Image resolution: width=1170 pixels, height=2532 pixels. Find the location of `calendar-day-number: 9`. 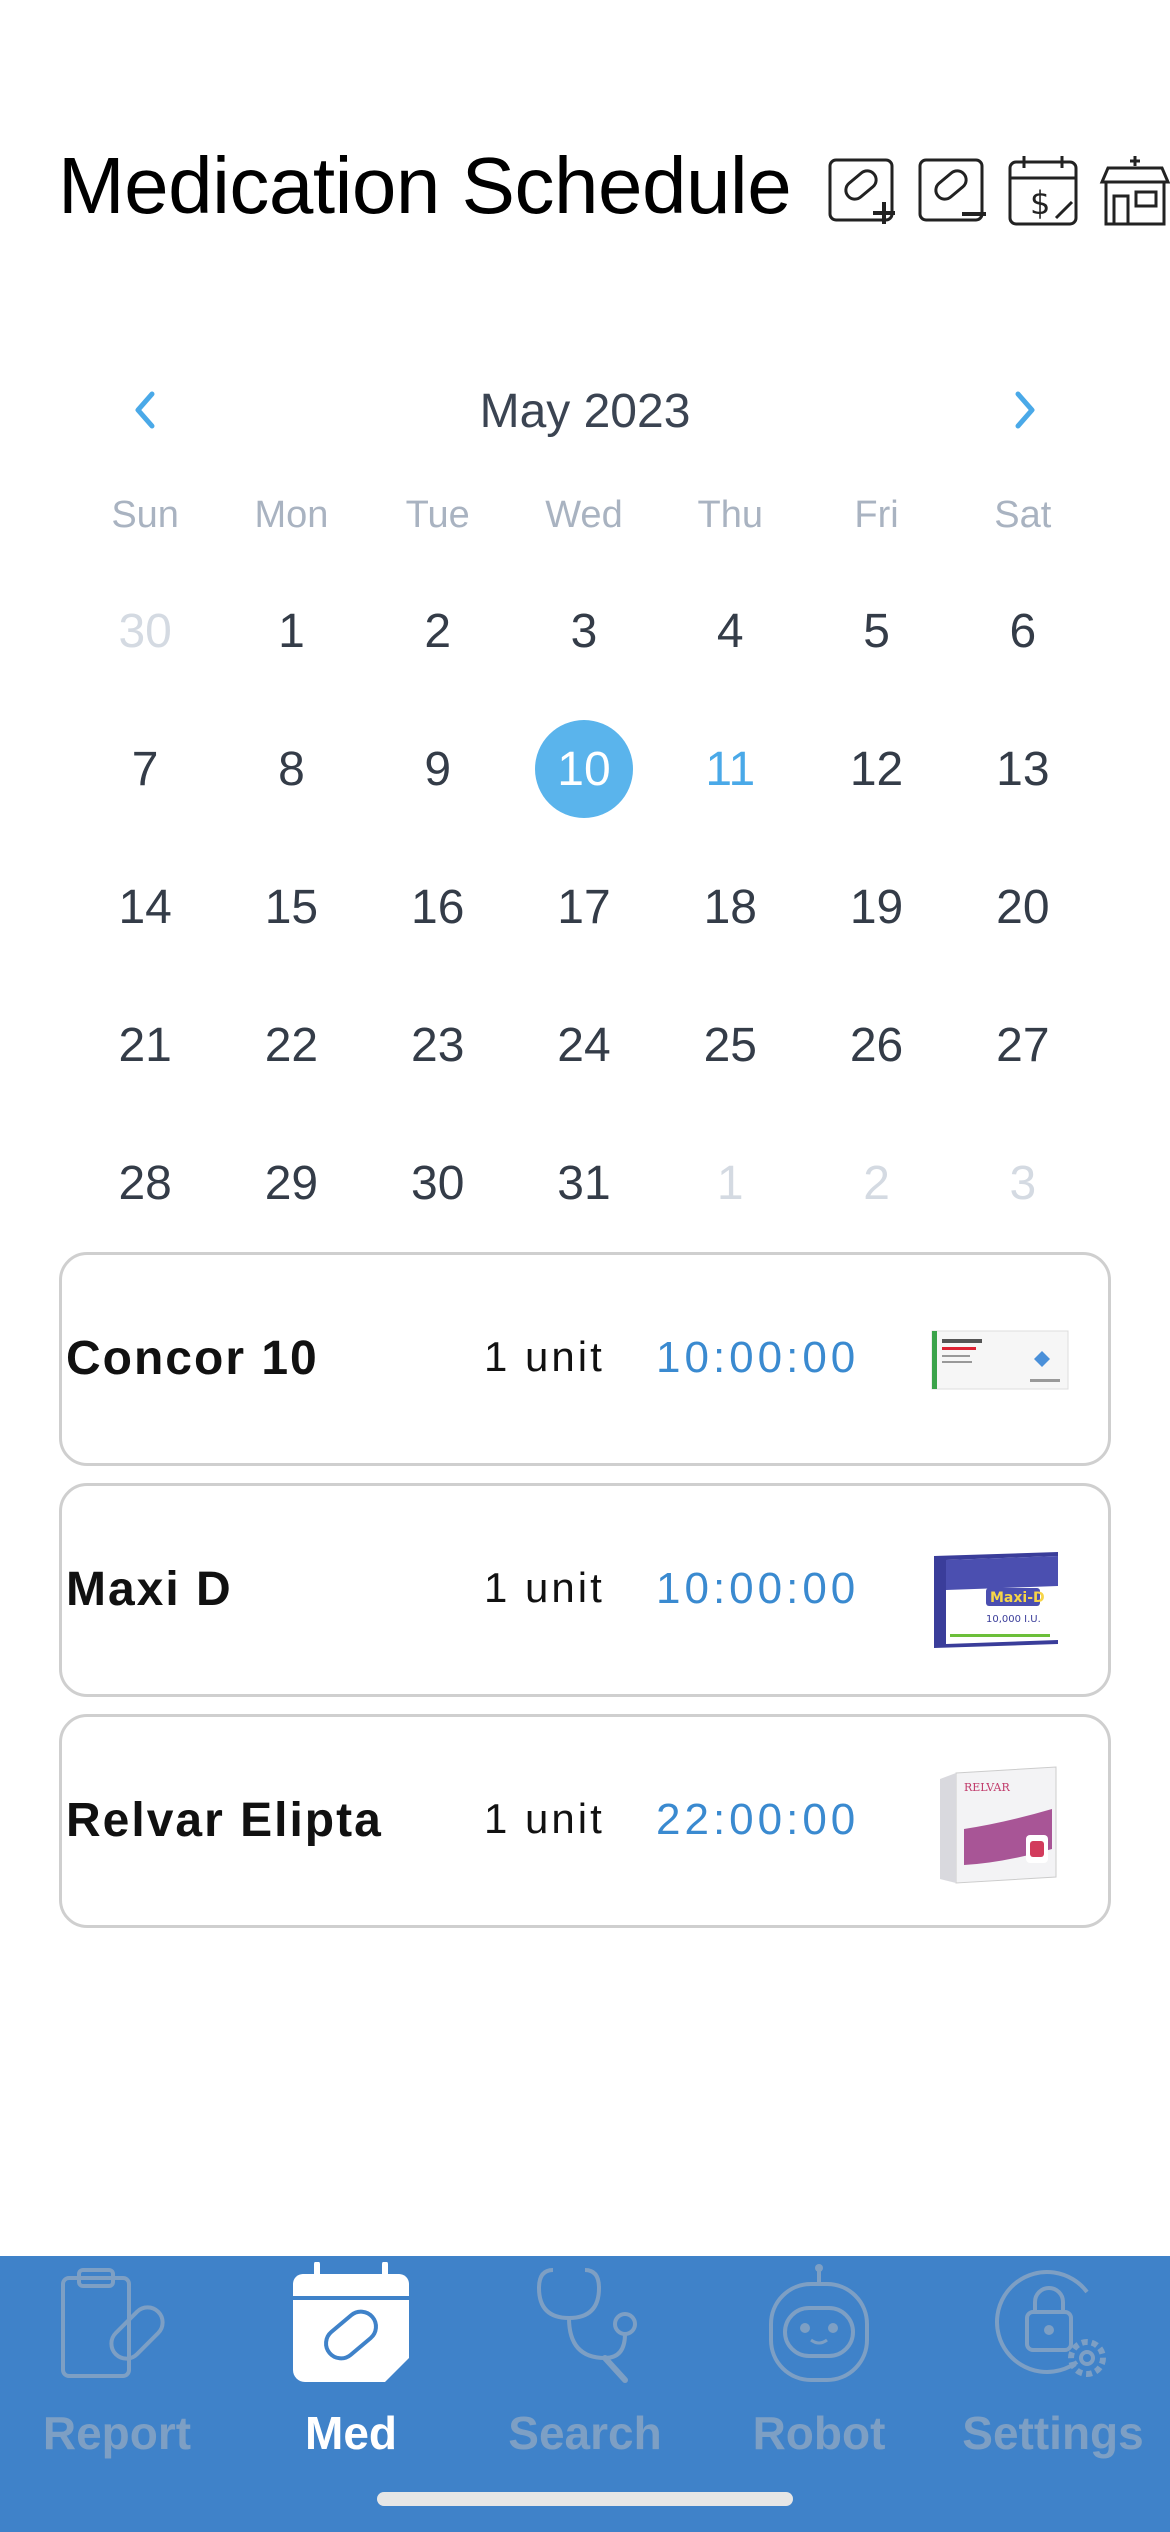

calendar-day-number: 9 is located at coordinates (438, 769).